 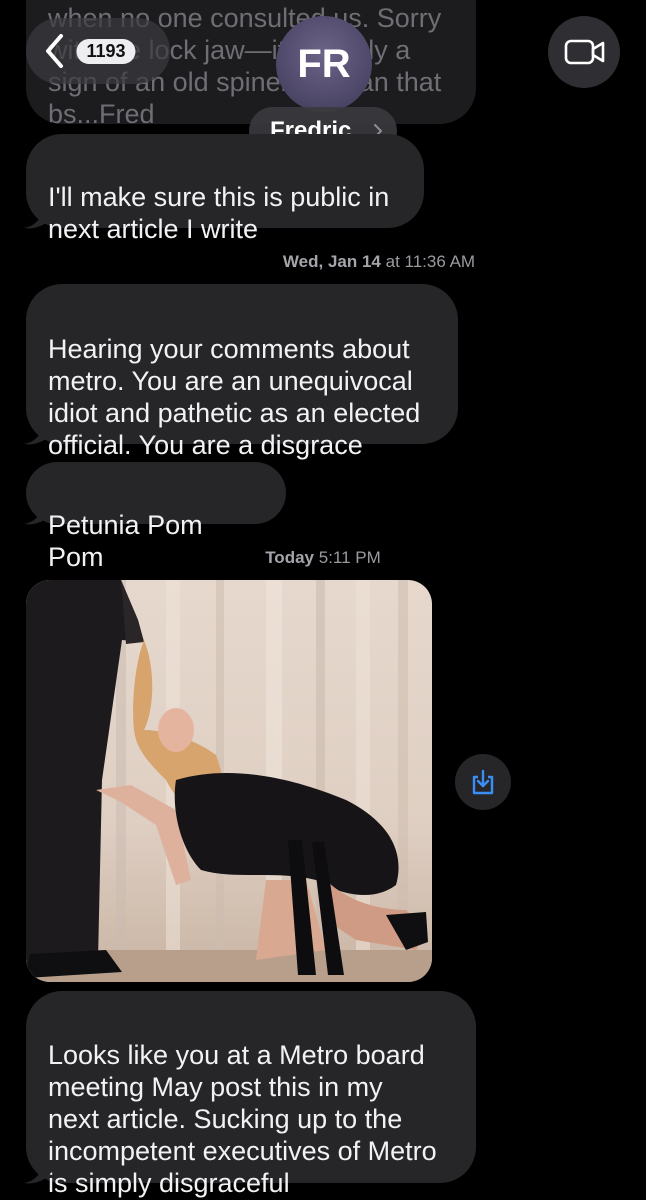 What do you see at coordinates (54, 51) in the screenshot?
I see `chevron-left-icon` at bounding box center [54, 51].